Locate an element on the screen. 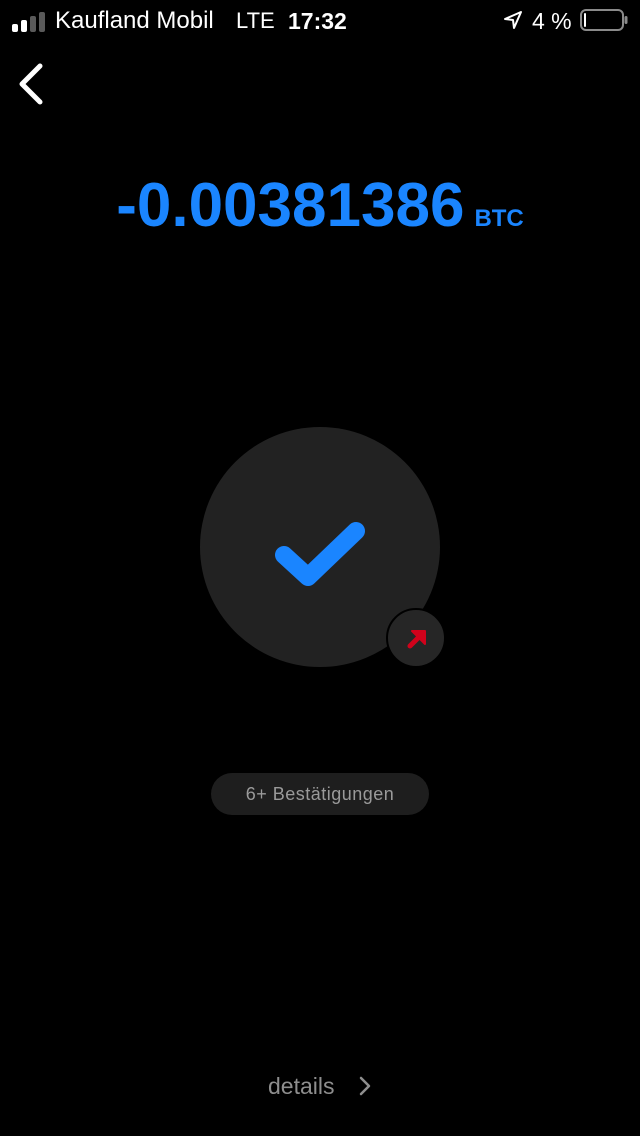 This screenshot has width=640, height=1136. direction-badge is located at coordinates (416, 638).